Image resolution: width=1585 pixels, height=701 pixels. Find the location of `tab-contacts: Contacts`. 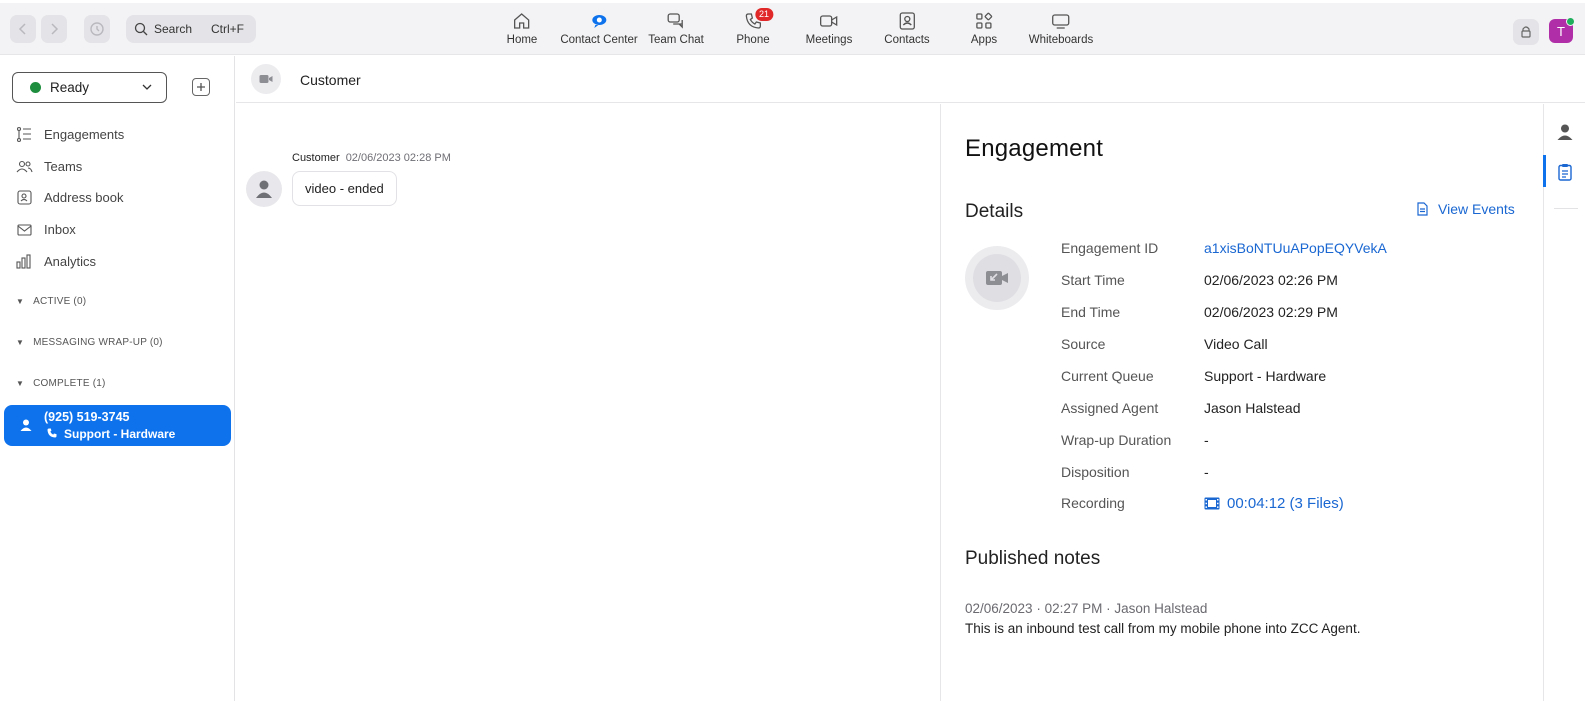

tab-contacts: Contacts is located at coordinates (907, 28).